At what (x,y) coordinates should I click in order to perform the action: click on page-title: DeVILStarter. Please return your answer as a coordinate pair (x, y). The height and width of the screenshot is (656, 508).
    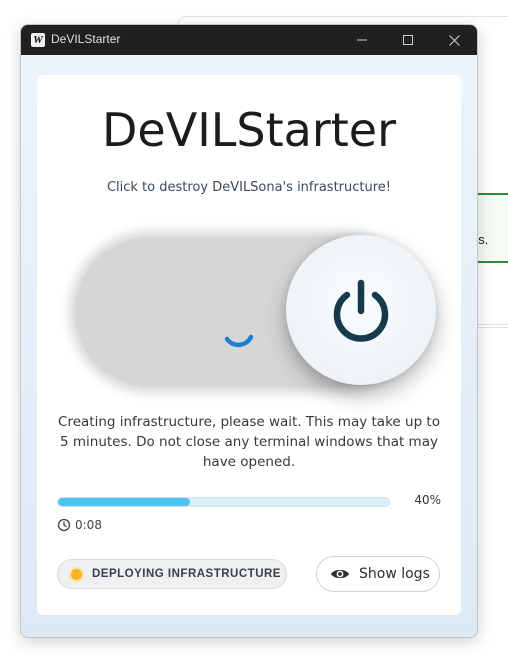
    Looking at the image, I should click on (249, 130).